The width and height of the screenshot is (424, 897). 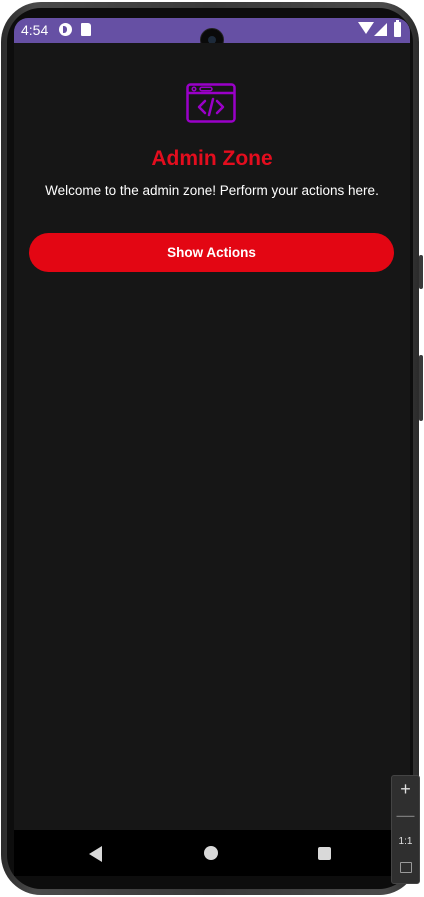 I want to click on actual-size-button: 1:1, so click(x=405, y=841).